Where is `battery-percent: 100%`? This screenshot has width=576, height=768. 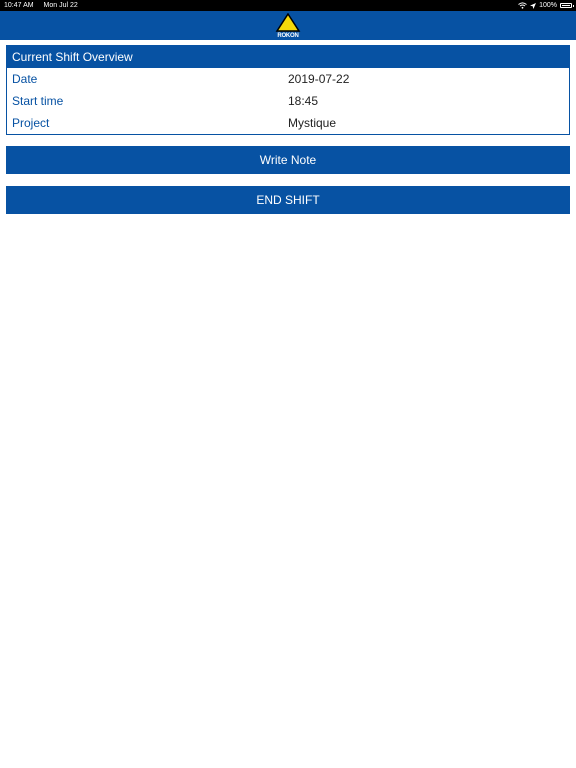
battery-percent: 100% is located at coordinates (548, 5).